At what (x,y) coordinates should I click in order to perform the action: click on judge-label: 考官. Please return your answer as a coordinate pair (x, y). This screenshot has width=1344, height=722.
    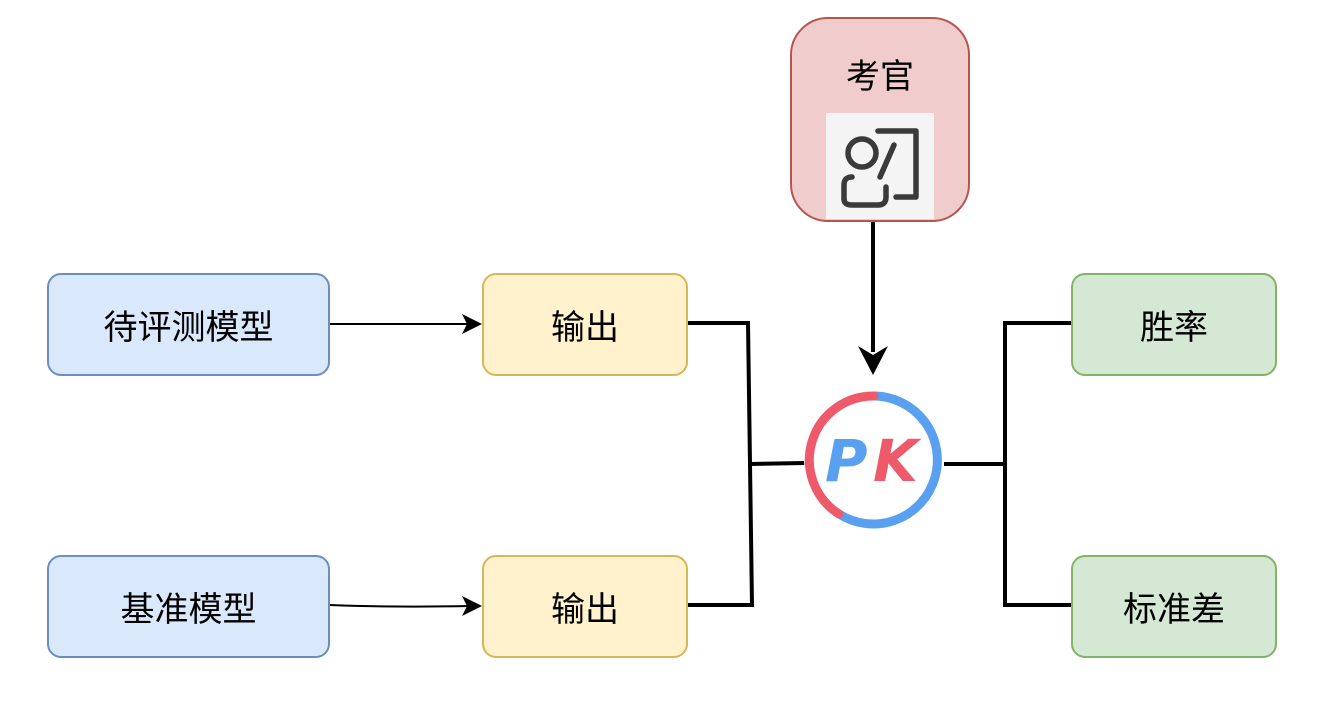
    Looking at the image, I should click on (880, 77).